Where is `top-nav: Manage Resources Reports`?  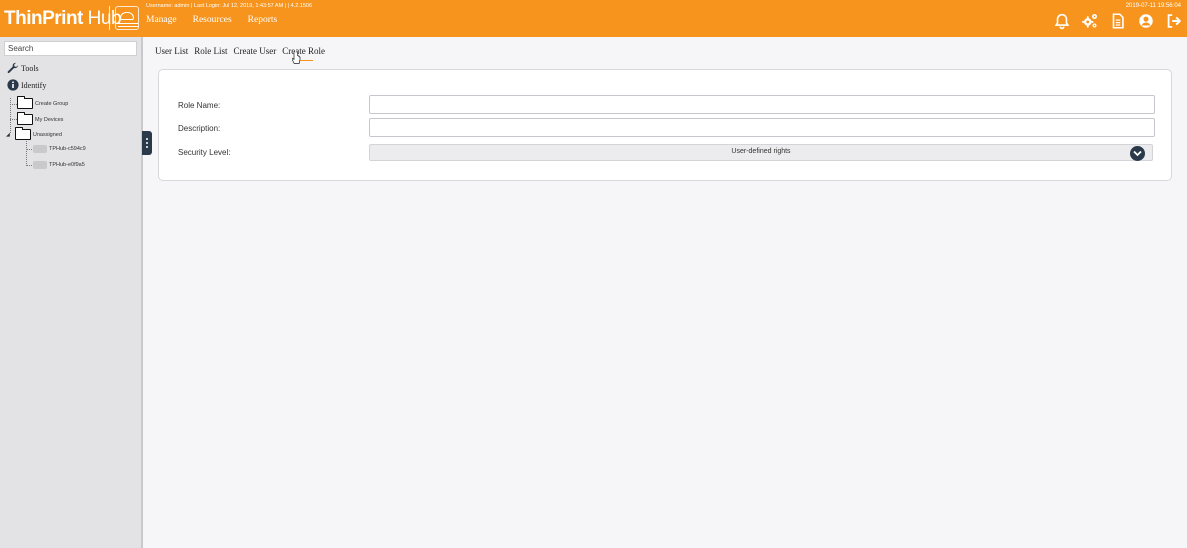 top-nav: Manage Resources Reports is located at coordinates (219, 20).